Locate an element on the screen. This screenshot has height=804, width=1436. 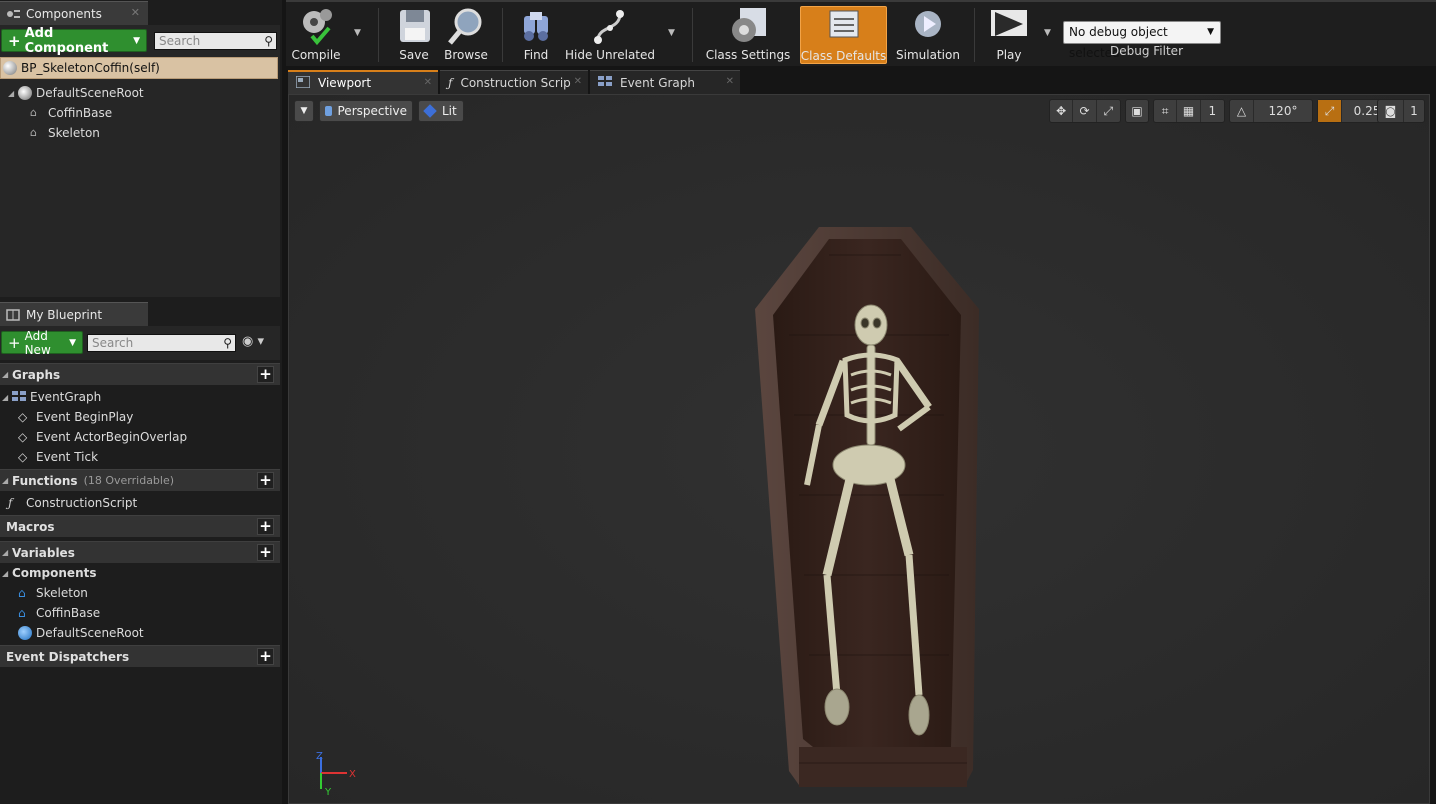
tree-item-variable: ⌂ Skeleton is located at coordinates (53, 593).